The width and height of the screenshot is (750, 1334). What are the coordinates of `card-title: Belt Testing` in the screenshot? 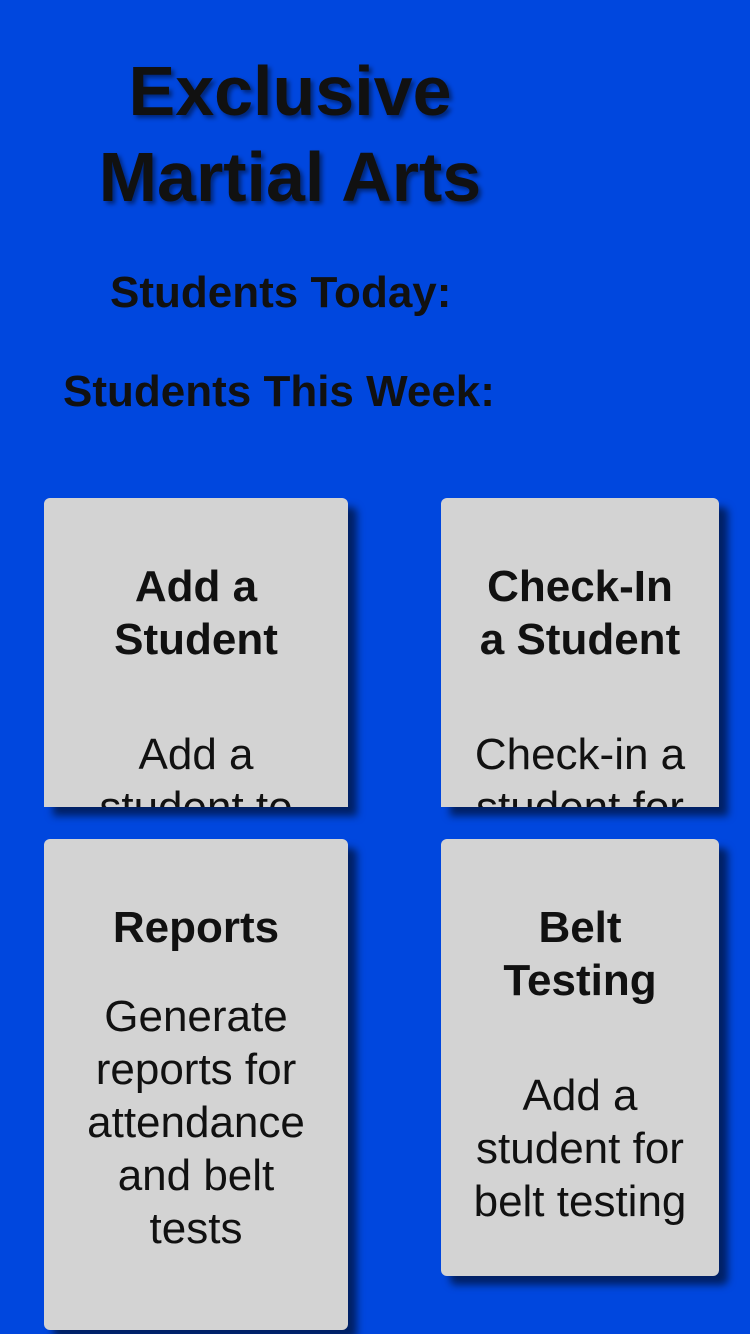 It's located at (580, 954).